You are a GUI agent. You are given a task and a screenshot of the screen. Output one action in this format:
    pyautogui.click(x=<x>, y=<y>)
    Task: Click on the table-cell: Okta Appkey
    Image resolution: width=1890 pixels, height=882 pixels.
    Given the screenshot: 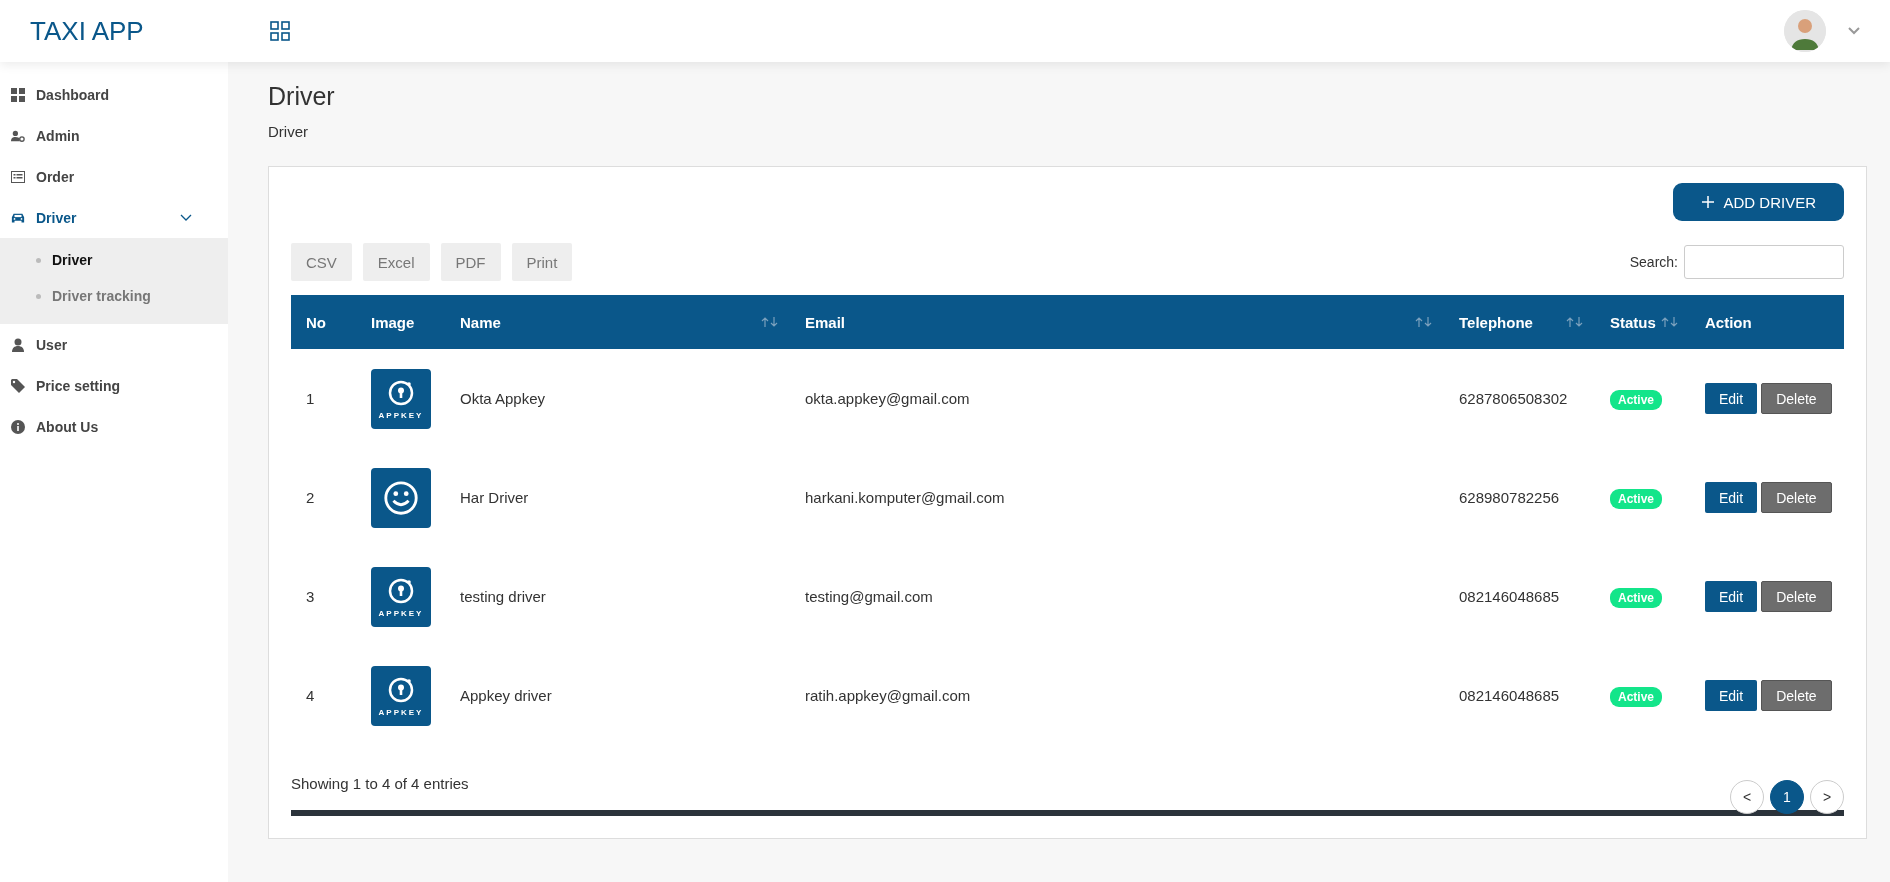 What is the action you would take?
    pyautogui.click(x=617, y=398)
    